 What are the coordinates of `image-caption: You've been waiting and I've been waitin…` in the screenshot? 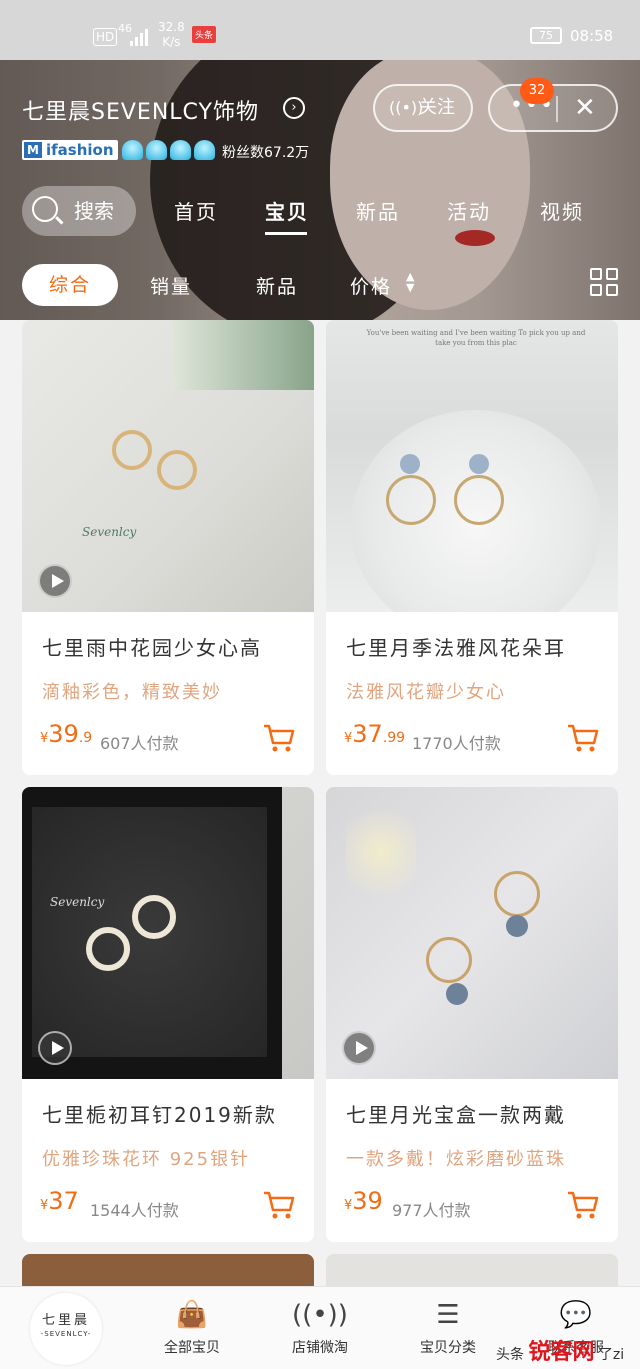 It's located at (476, 338).